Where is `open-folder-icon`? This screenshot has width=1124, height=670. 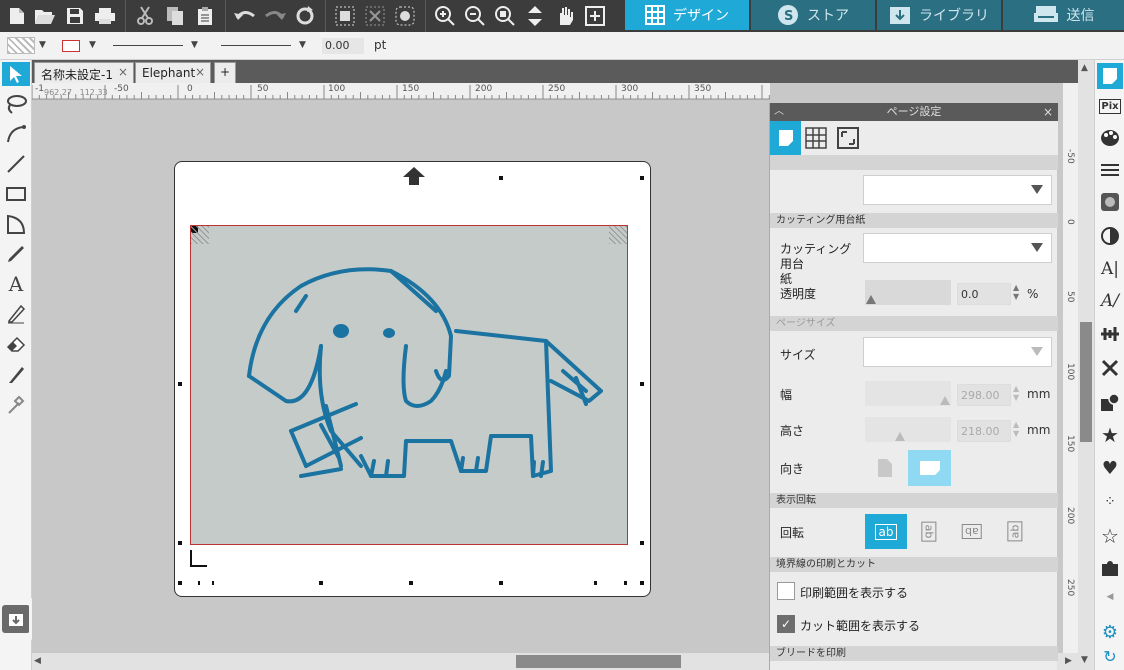
open-folder-icon is located at coordinates (45, 16).